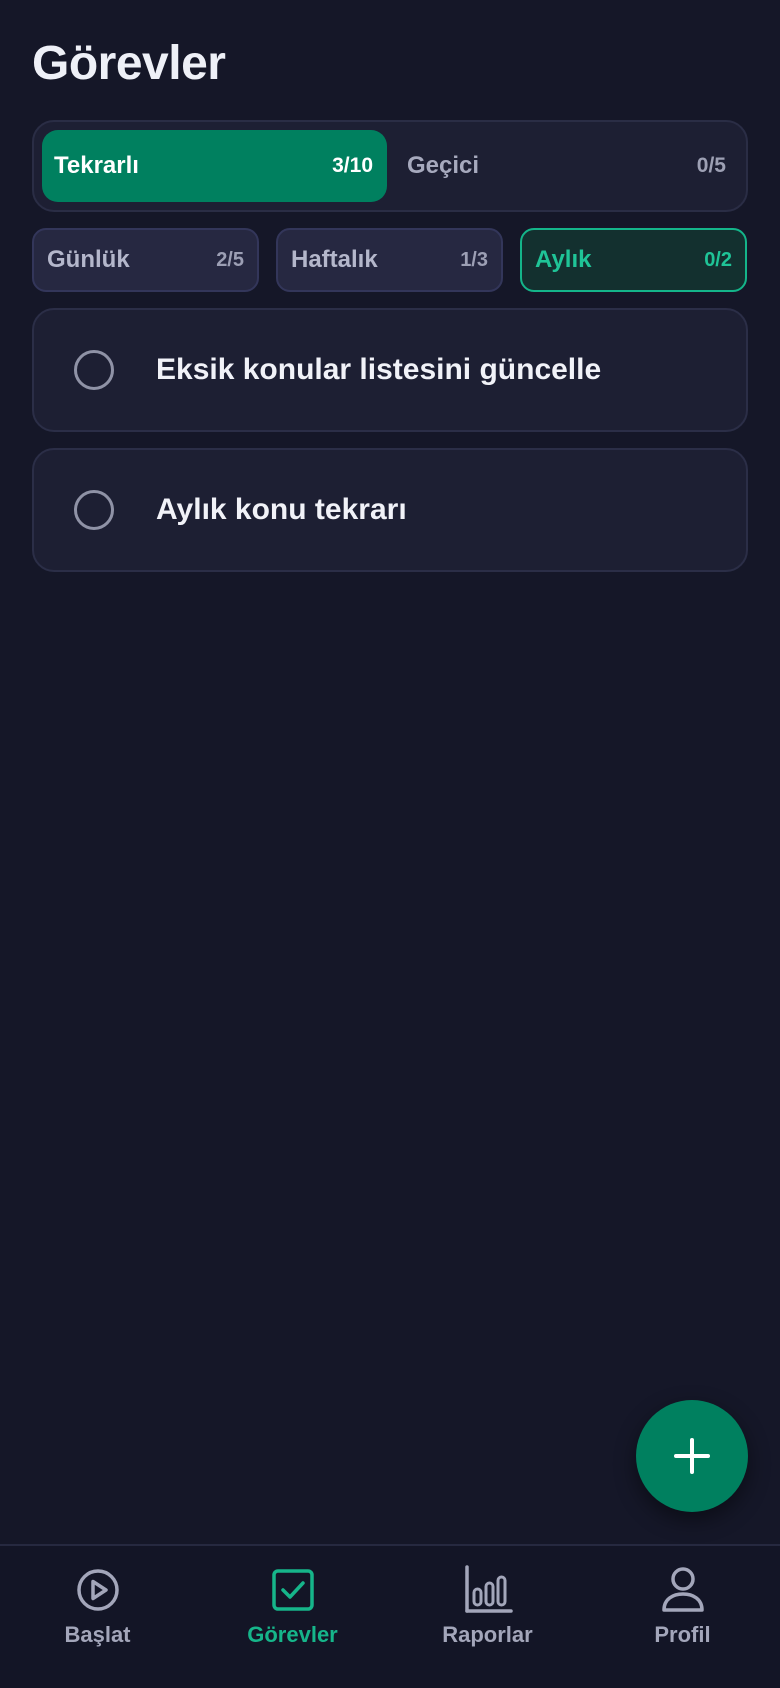 The width and height of the screenshot is (780, 1688). I want to click on segment-temporary-label: Geçici, so click(443, 165).